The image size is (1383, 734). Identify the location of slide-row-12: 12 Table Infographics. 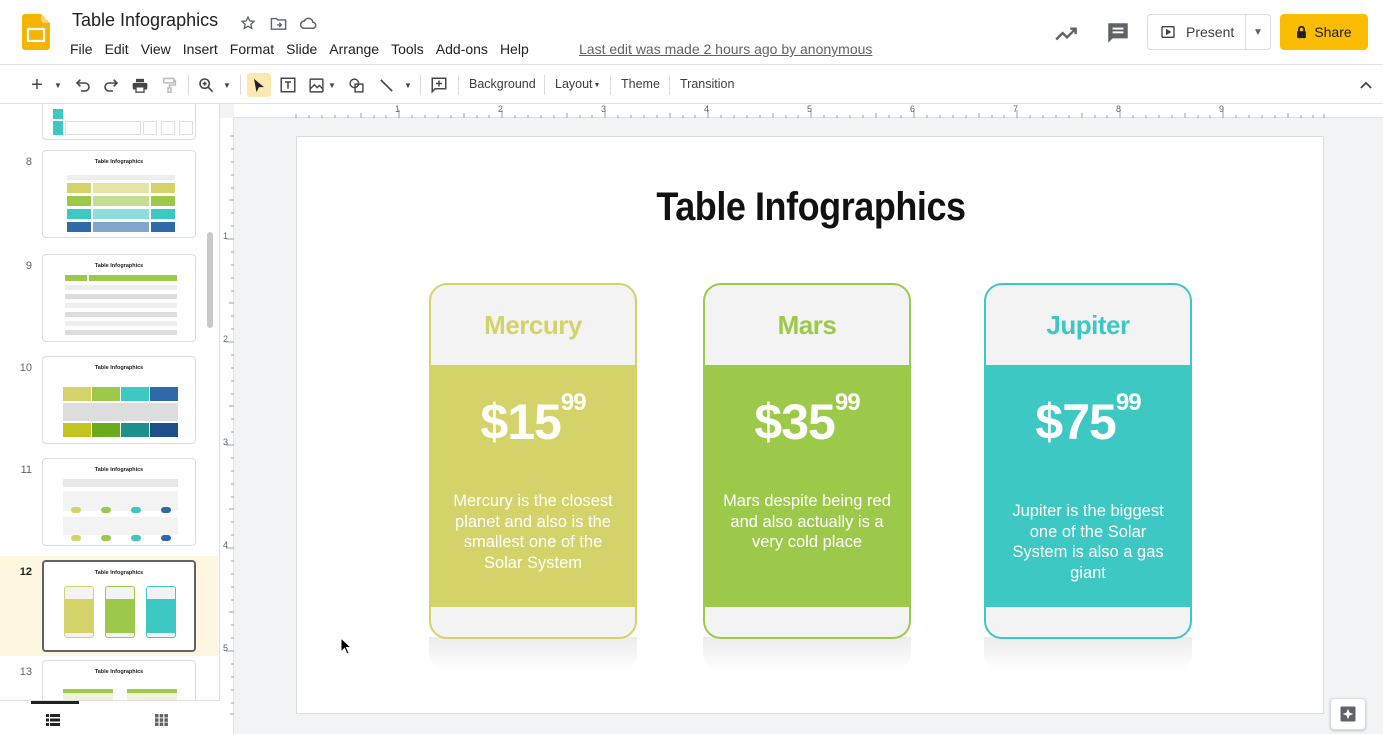
(109, 606).